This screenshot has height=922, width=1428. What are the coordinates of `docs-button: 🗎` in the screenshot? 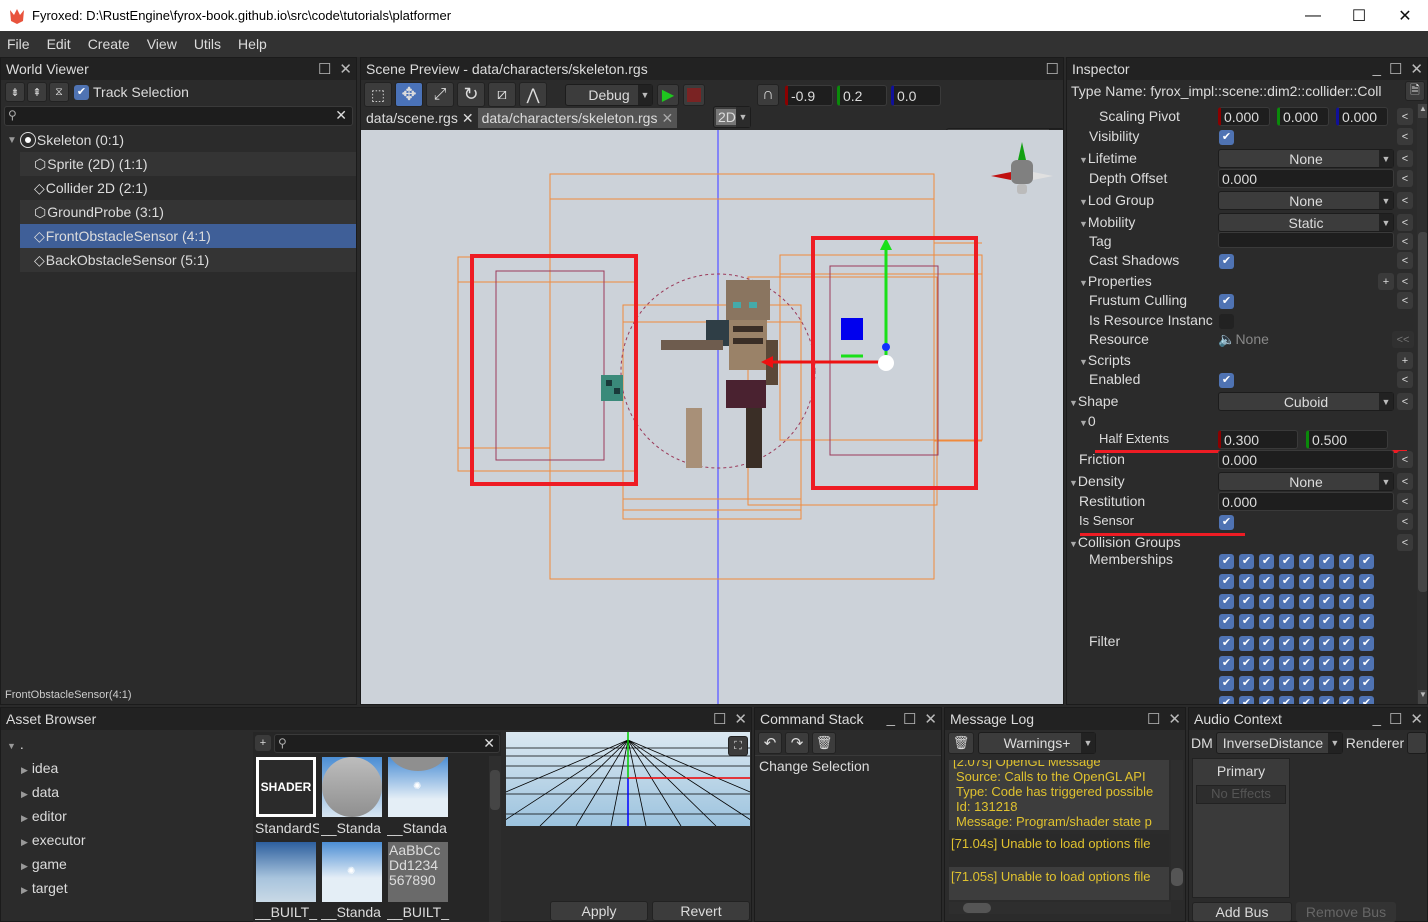 It's located at (1415, 91).